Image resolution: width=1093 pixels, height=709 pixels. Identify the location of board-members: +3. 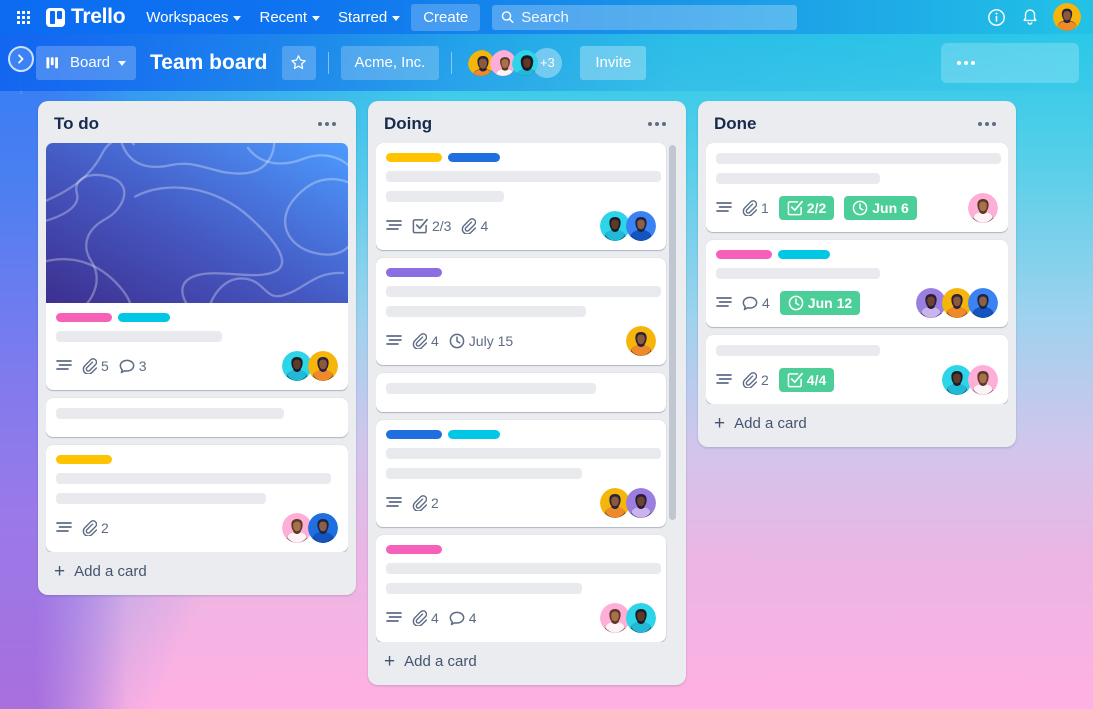
(514, 62).